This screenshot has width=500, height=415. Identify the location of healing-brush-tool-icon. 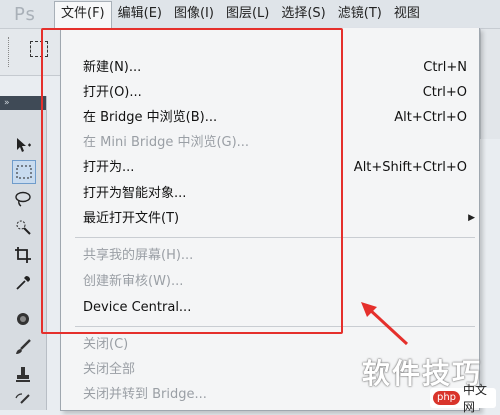
(23, 319).